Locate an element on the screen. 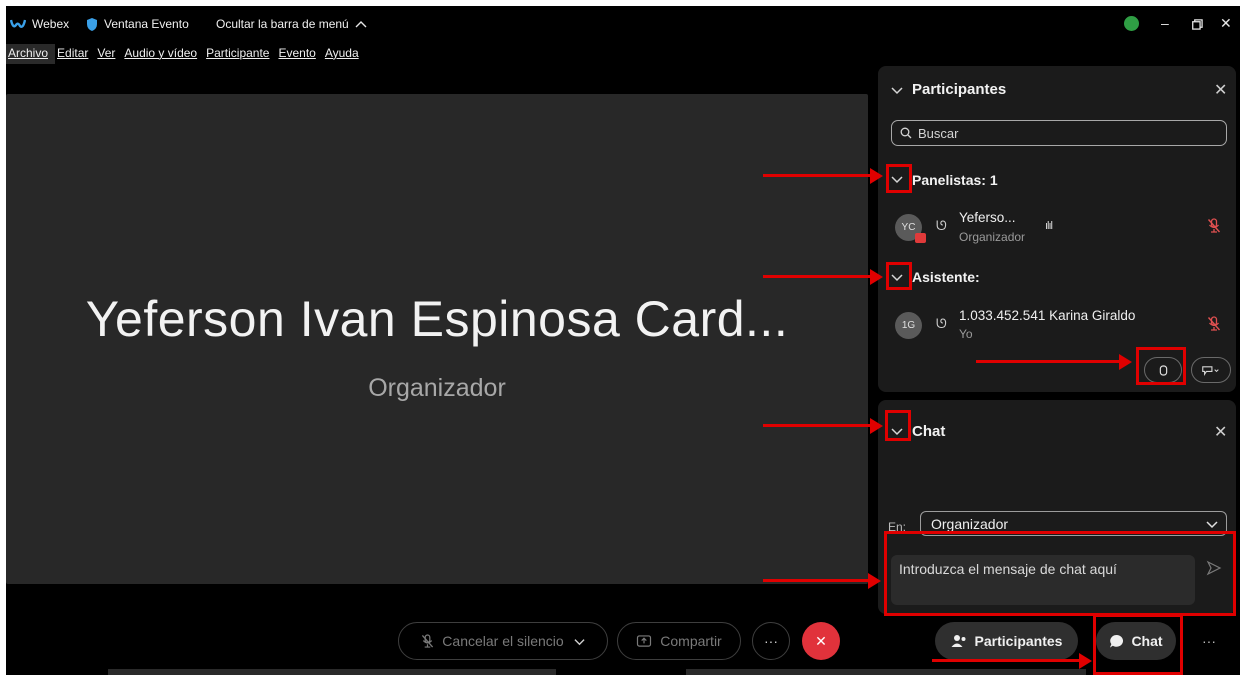 Image resolution: width=1242 pixels, height=675 pixels. status-indicator-icon is located at coordinates (1131, 23).